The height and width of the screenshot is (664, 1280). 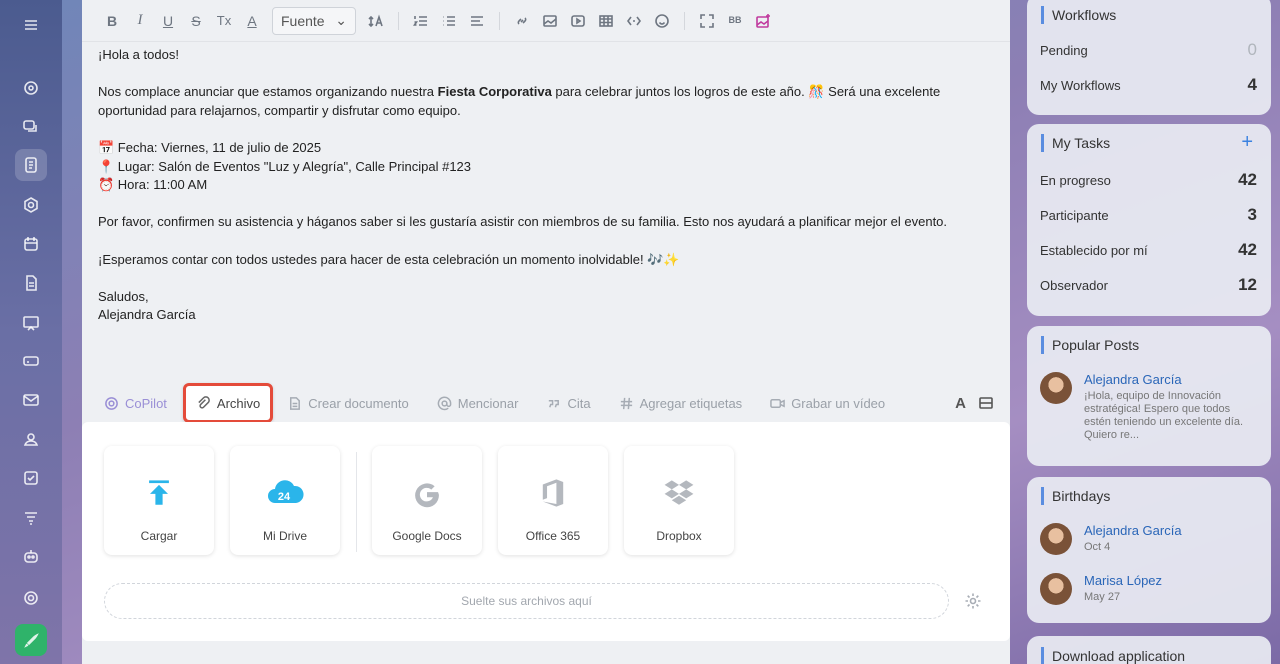 I want to click on editor-line, so click(x=543, y=129).